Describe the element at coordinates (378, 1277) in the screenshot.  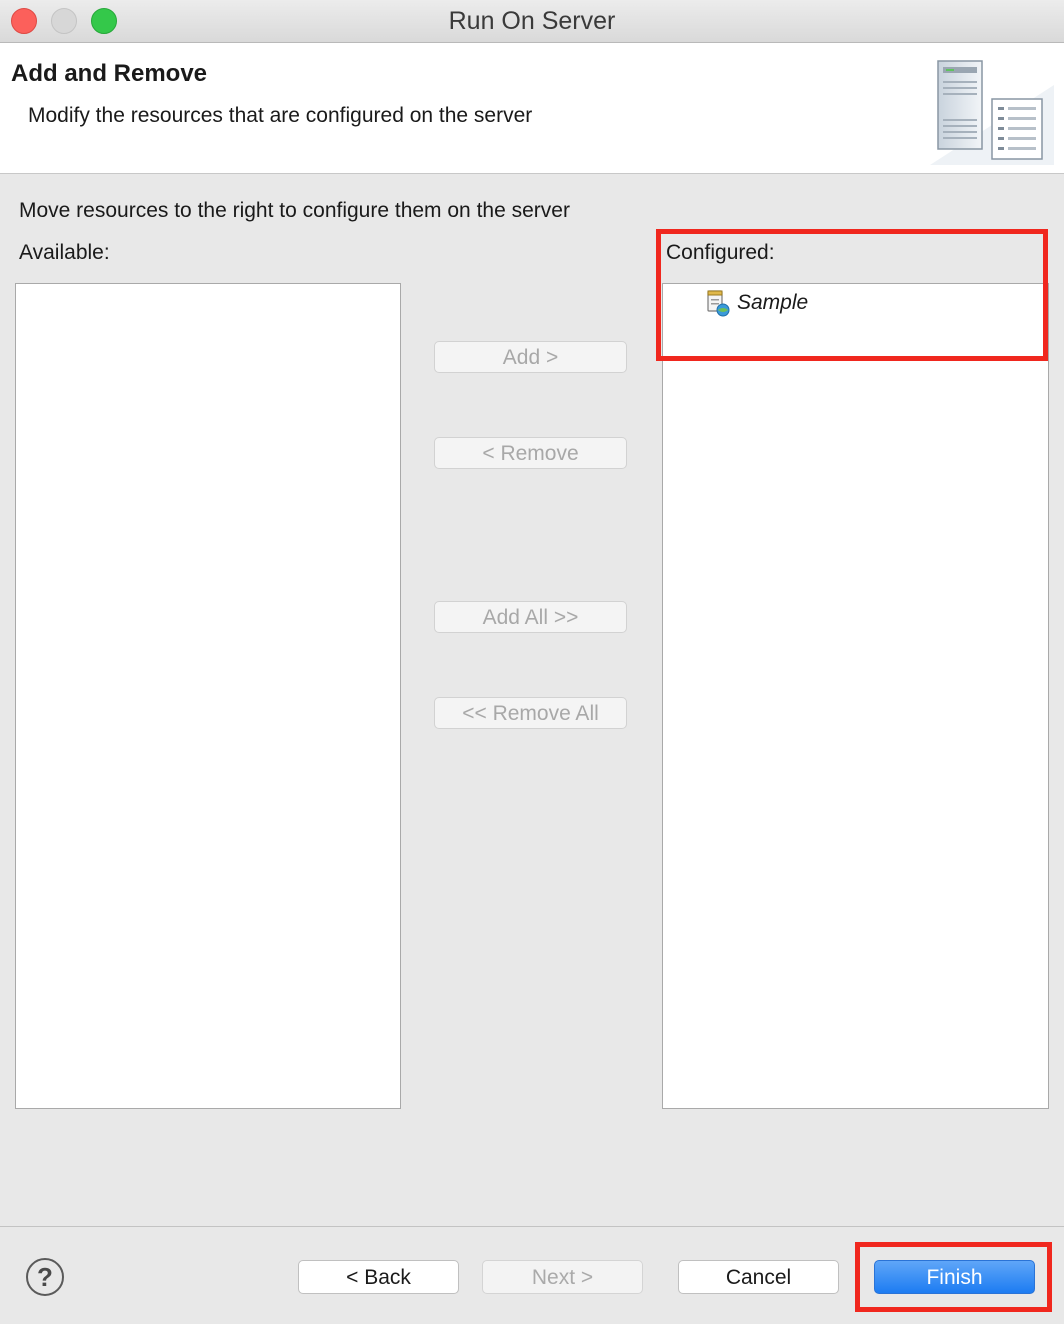
I see `back-button: < Back` at that location.